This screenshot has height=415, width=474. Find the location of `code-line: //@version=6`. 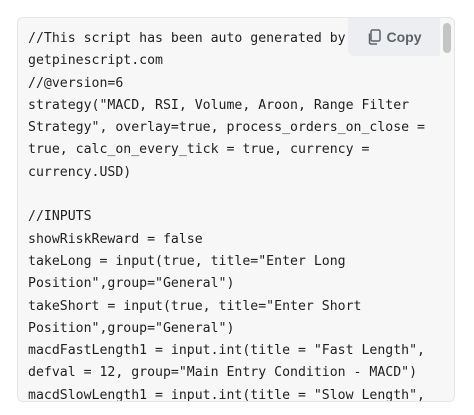

code-line: //@version=6 is located at coordinates (76, 83).